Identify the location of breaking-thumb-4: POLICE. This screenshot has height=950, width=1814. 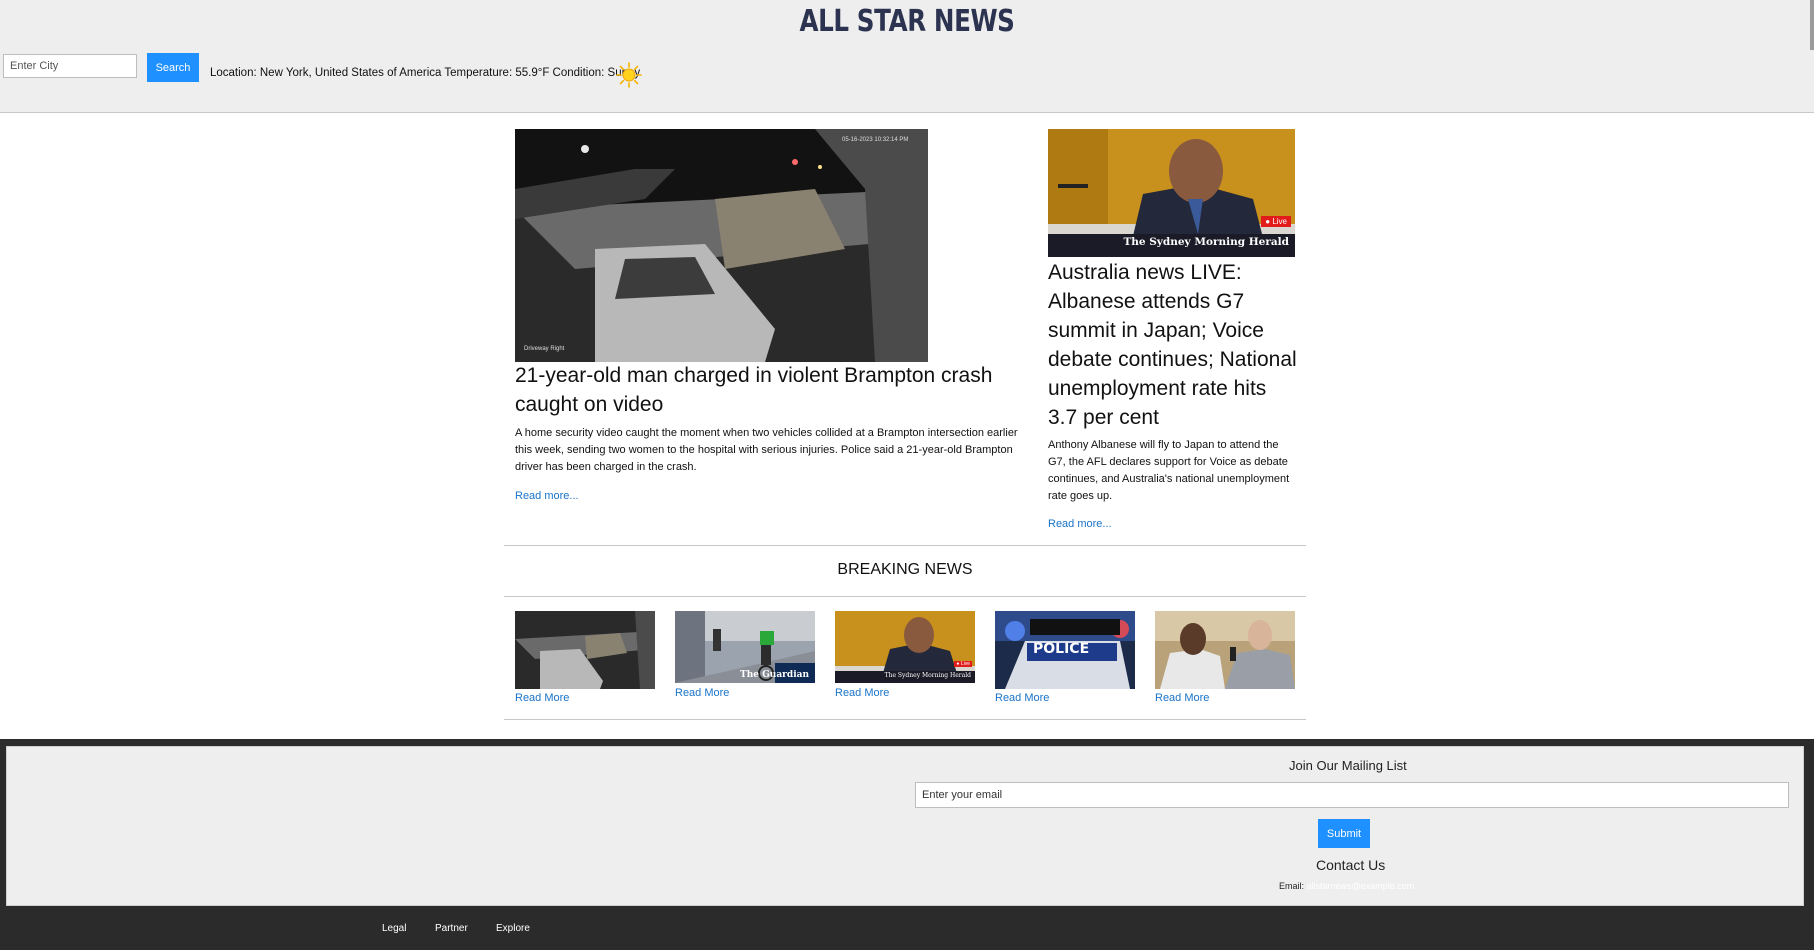
(1065, 650).